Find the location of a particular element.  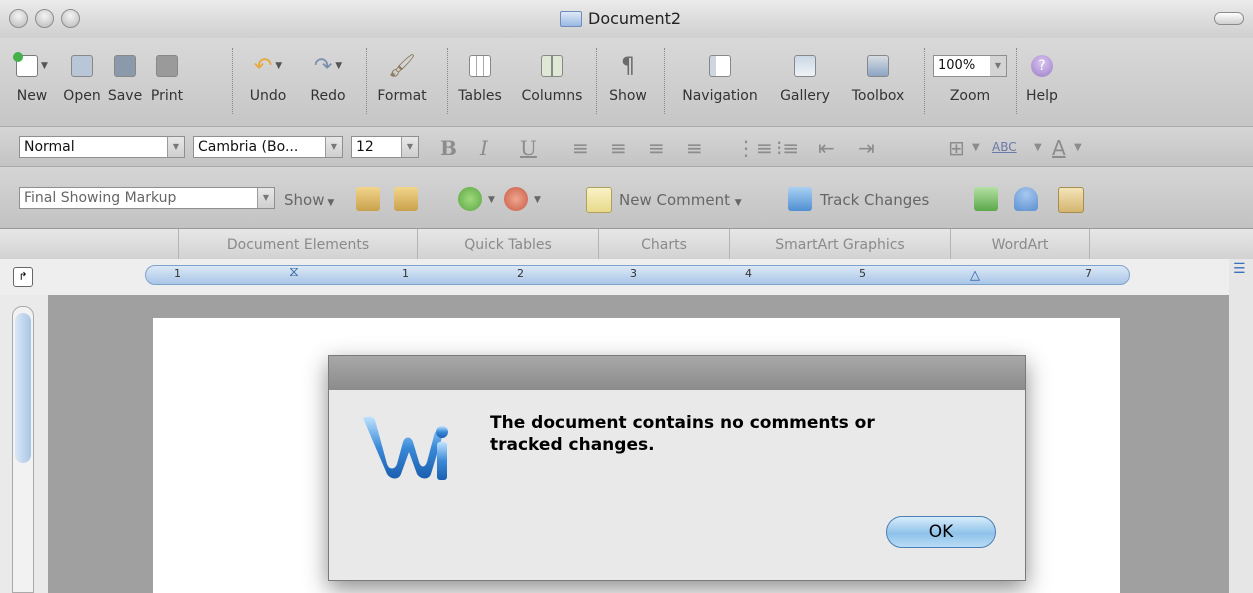

open-button: Open is located at coordinates (82, 76).